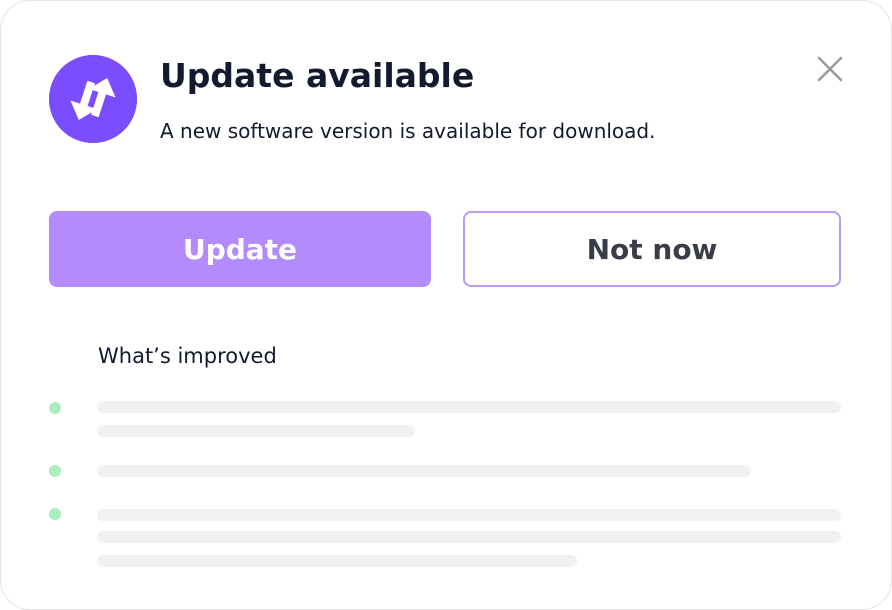 This screenshot has width=892, height=610. Describe the element at coordinates (652, 249) in the screenshot. I see `not-now-button: Not now` at that location.